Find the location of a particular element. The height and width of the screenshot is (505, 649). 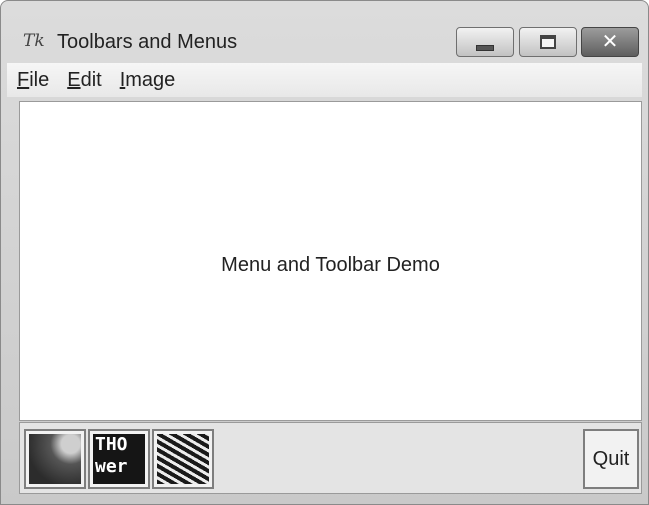

toolbar-image-button-2: THO wer is located at coordinates (119, 459).